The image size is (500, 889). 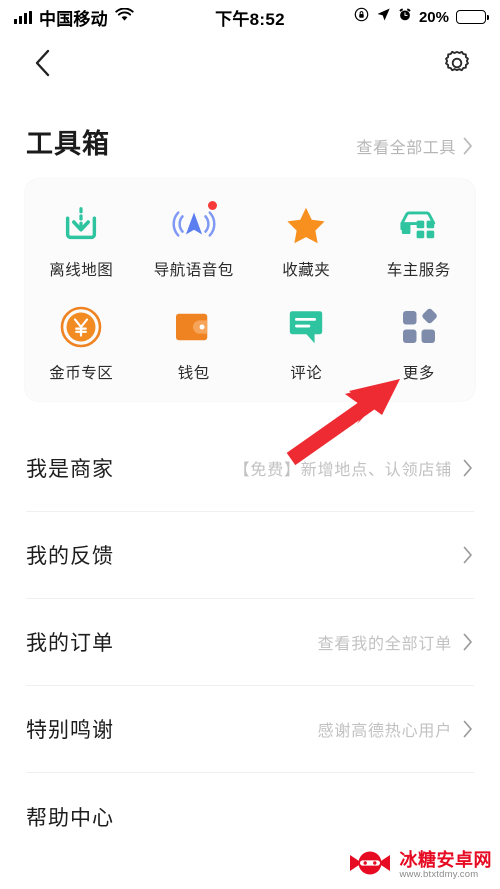 What do you see at coordinates (250, 65) in the screenshot?
I see `nav-bar` at bounding box center [250, 65].